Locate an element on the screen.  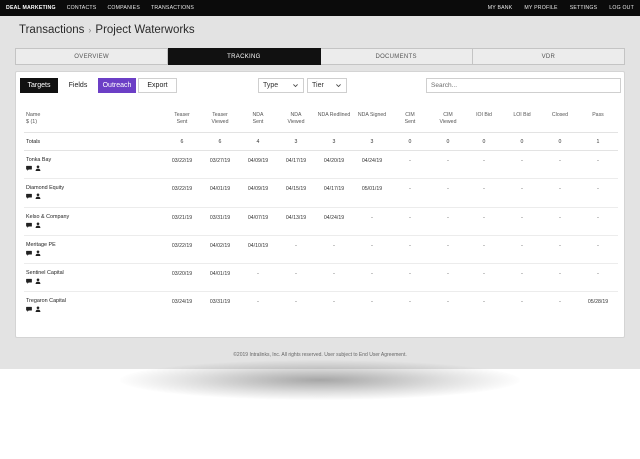
row-actions is located at coordinates (35, 225).